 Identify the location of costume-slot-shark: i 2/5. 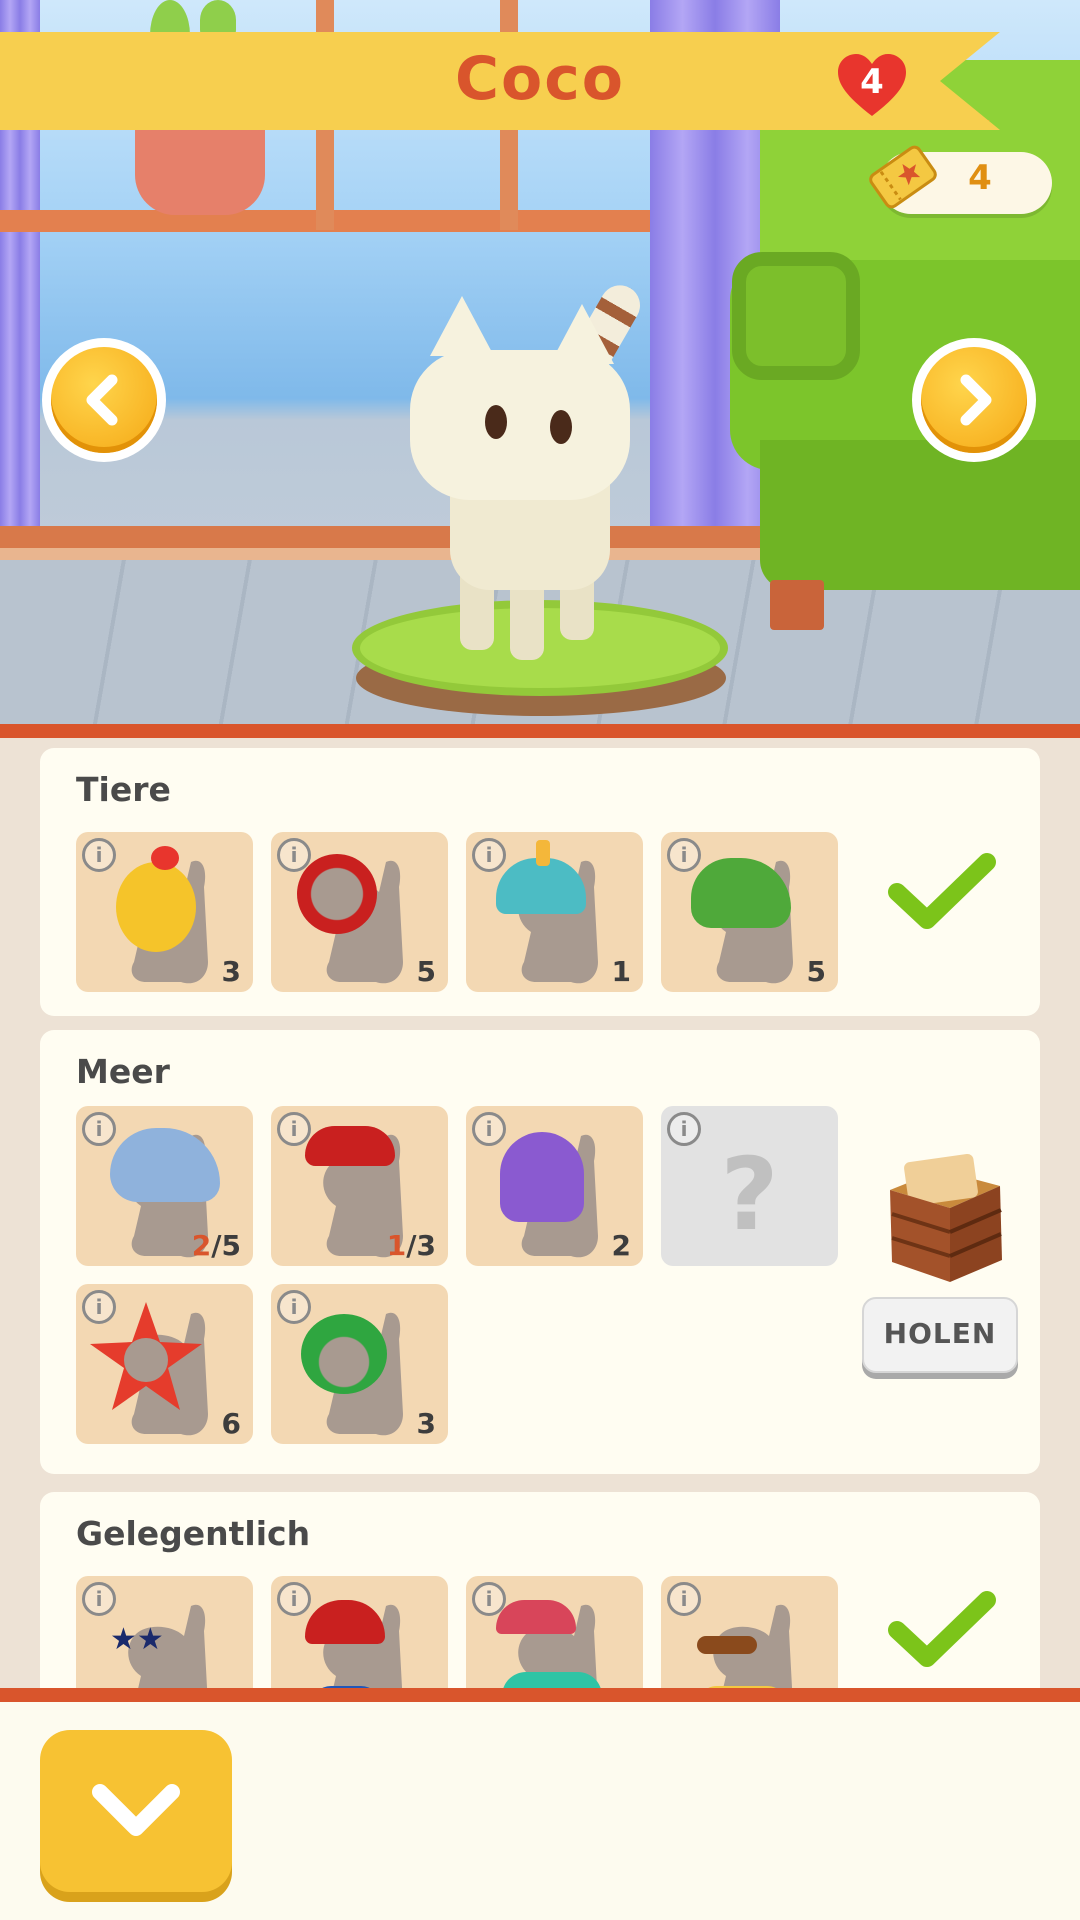
(164, 1186).